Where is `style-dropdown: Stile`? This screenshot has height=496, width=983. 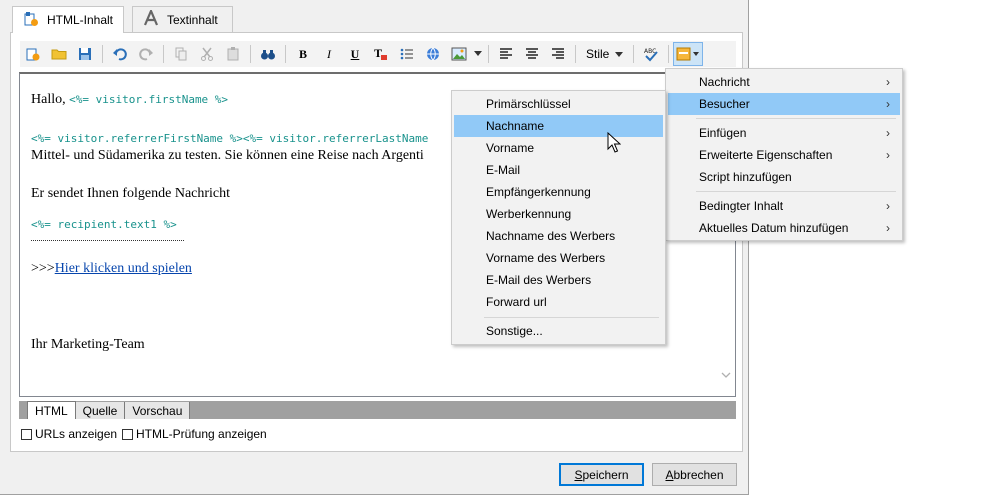
style-dropdown: Stile is located at coordinates (604, 54).